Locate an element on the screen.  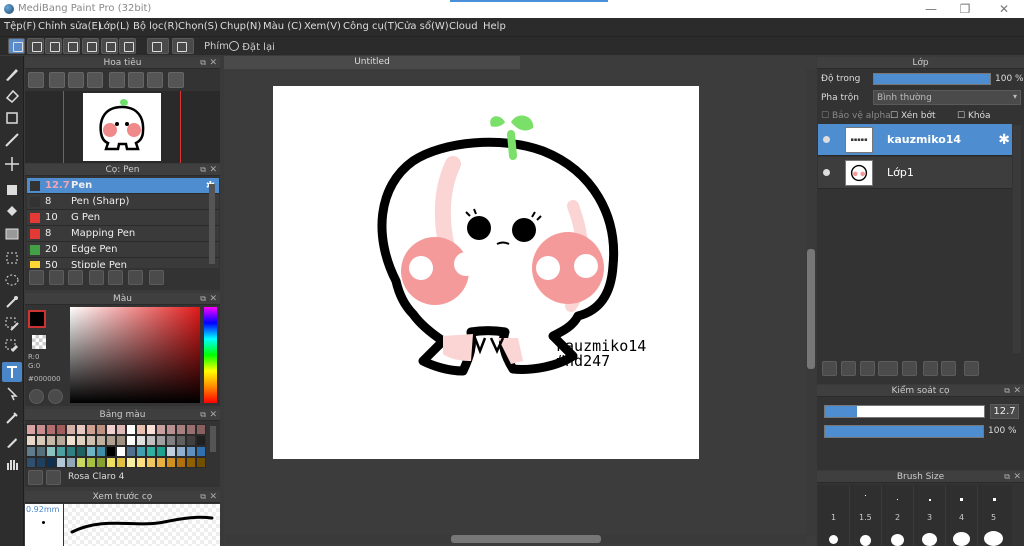
redo-icon is located at coordinates (183, 46).